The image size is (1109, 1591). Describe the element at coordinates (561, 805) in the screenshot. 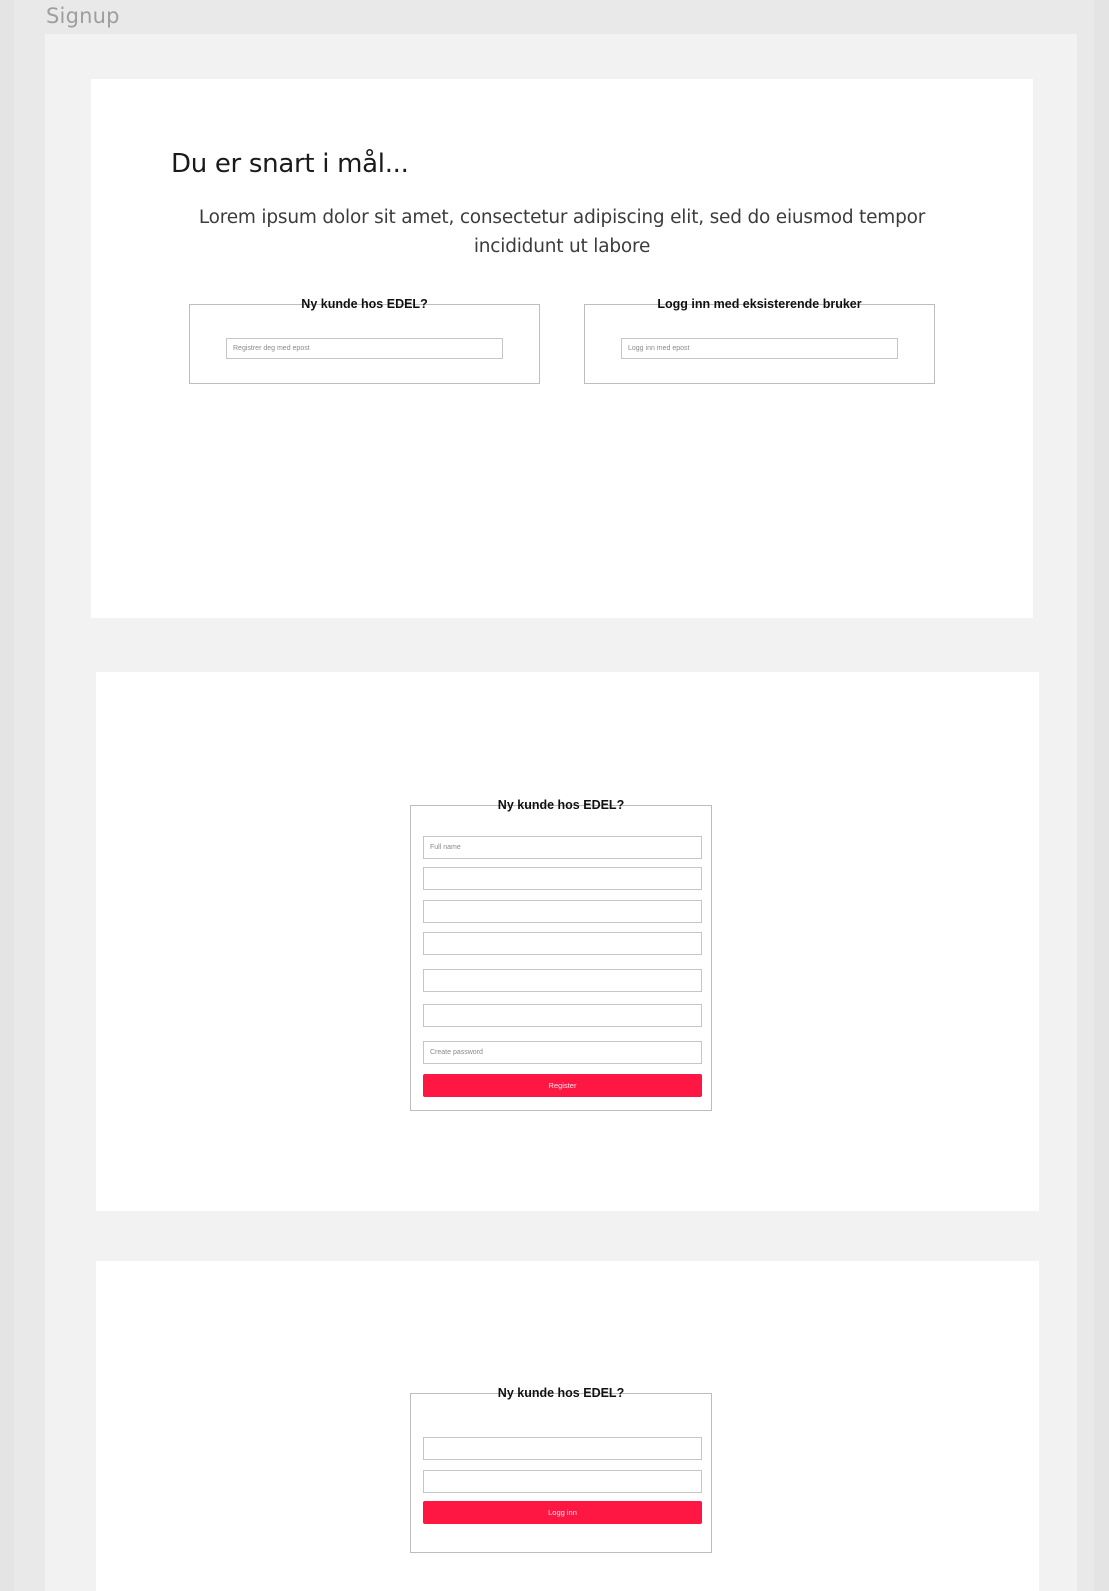

I see `register-form-title: Ny kunde hos EDEL?` at that location.